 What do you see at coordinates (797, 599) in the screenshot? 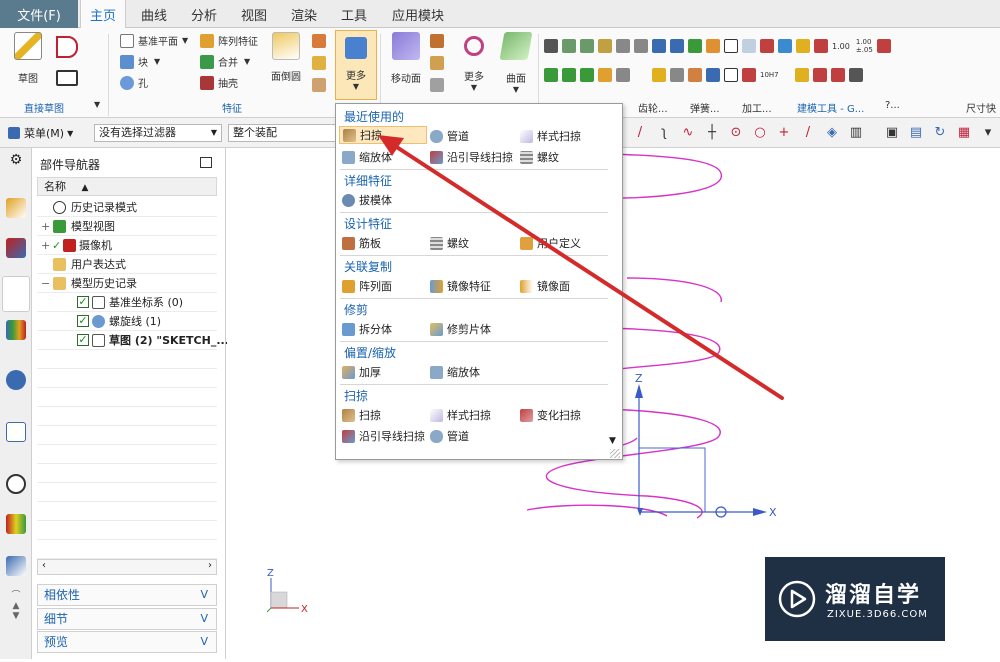
I see `play-logo-icon` at bounding box center [797, 599].